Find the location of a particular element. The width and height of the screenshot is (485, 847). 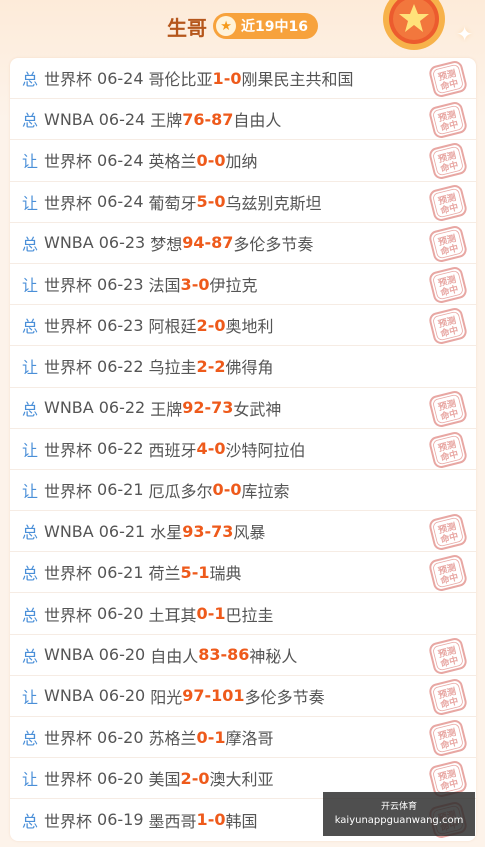

list-item: 总 世界杯 06-23 阿根廷 2 - 0 奥地利 预测 命中 is located at coordinates (243, 326).